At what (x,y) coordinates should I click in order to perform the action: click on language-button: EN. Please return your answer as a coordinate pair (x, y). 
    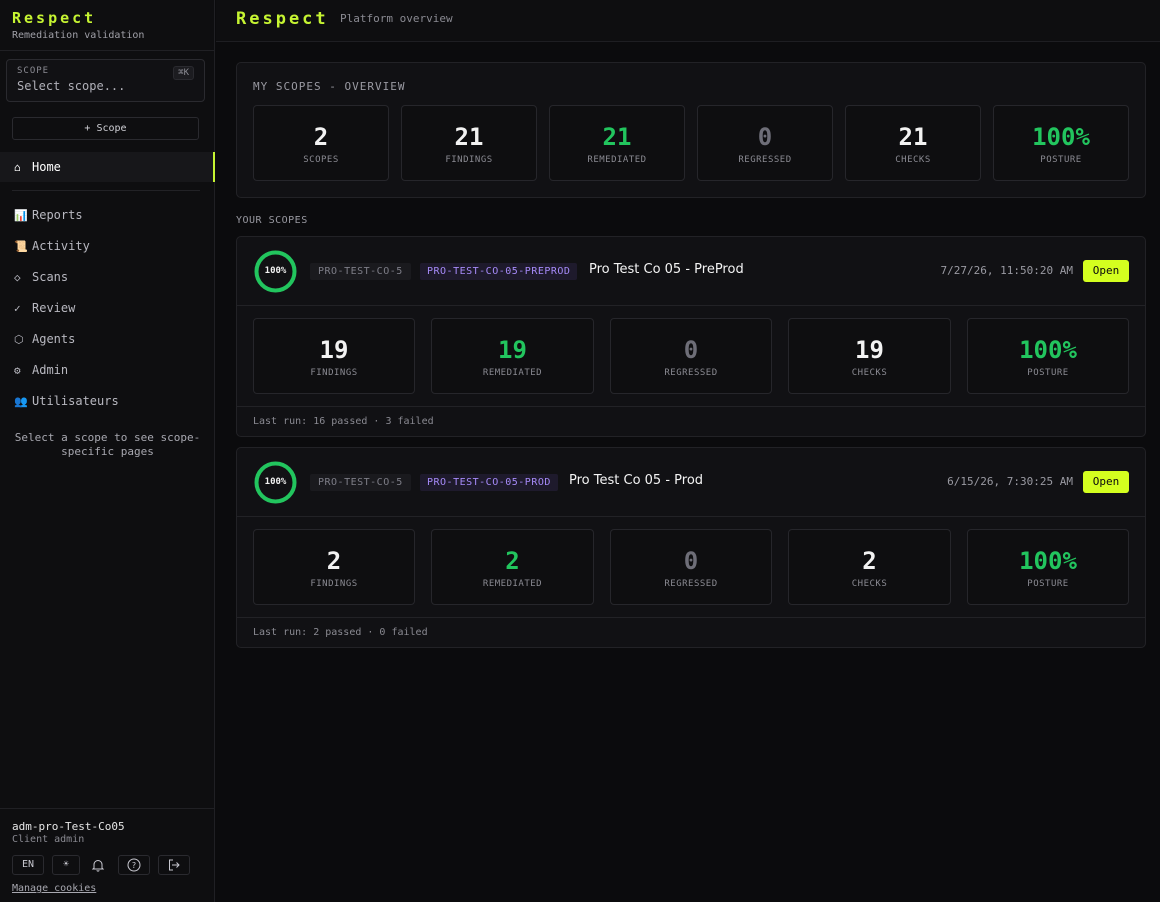
    Looking at the image, I should click on (28, 865).